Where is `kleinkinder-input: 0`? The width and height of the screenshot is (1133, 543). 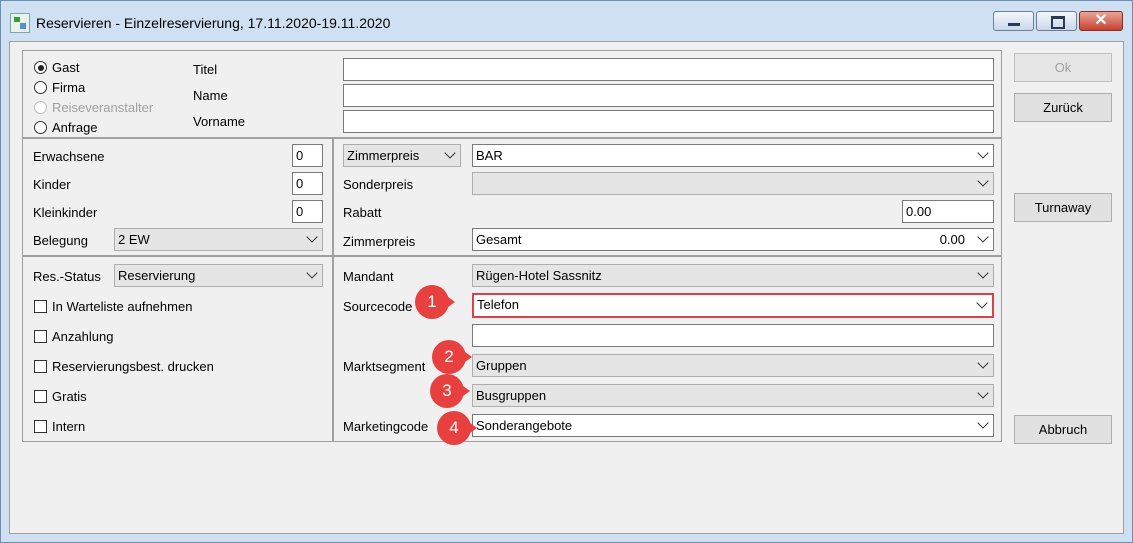
kleinkinder-input: 0 is located at coordinates (307, 211).